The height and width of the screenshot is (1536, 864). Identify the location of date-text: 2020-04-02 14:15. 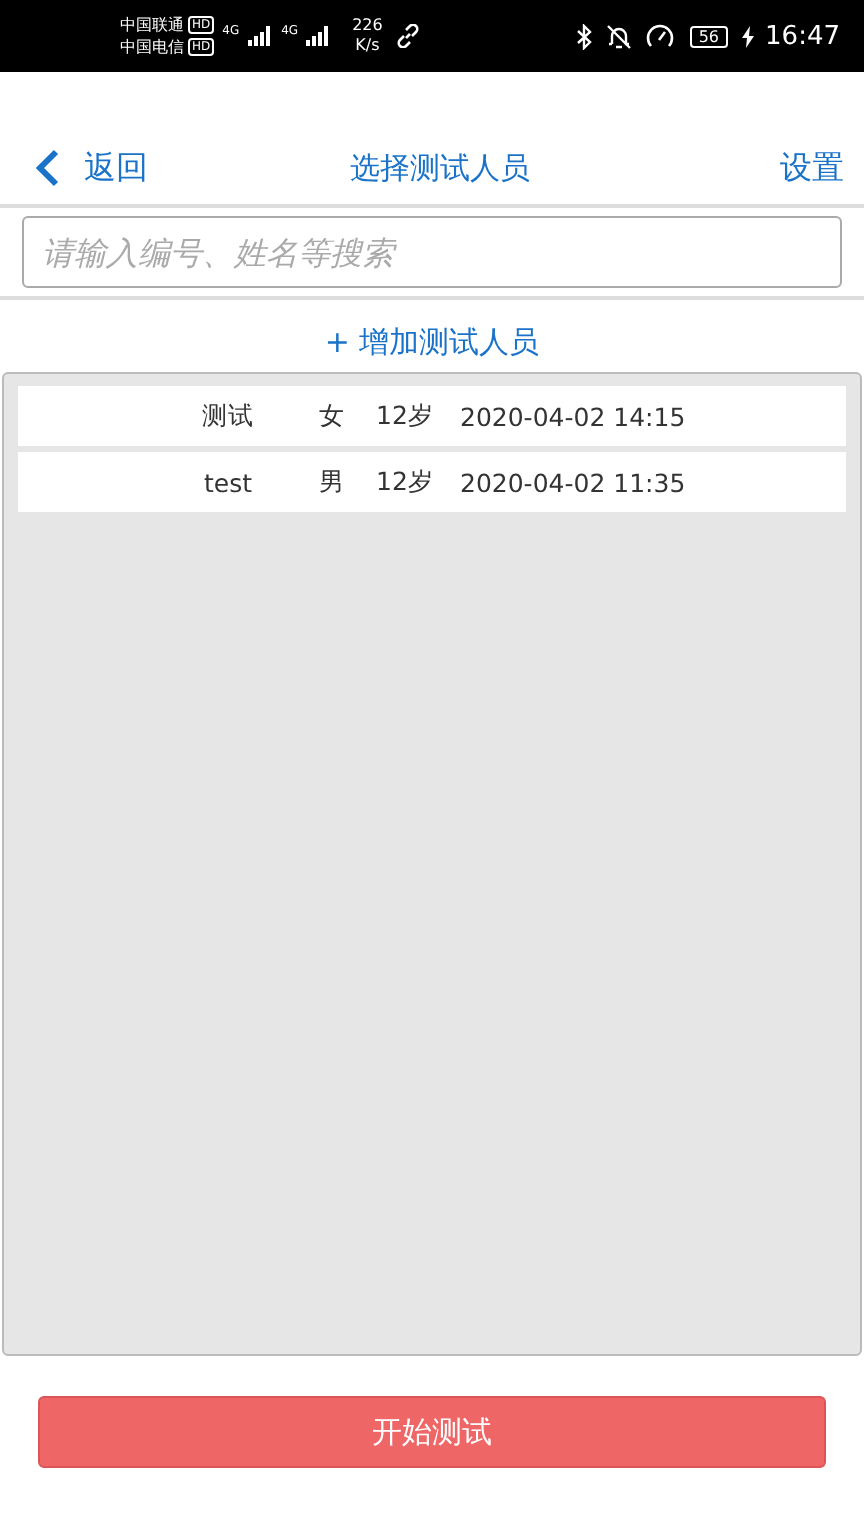
(574, 416).